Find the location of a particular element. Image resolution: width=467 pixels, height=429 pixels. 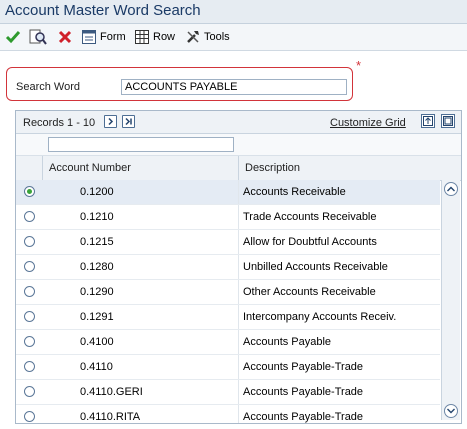

form-menu-label: Form is located at coordinates (113, 37).